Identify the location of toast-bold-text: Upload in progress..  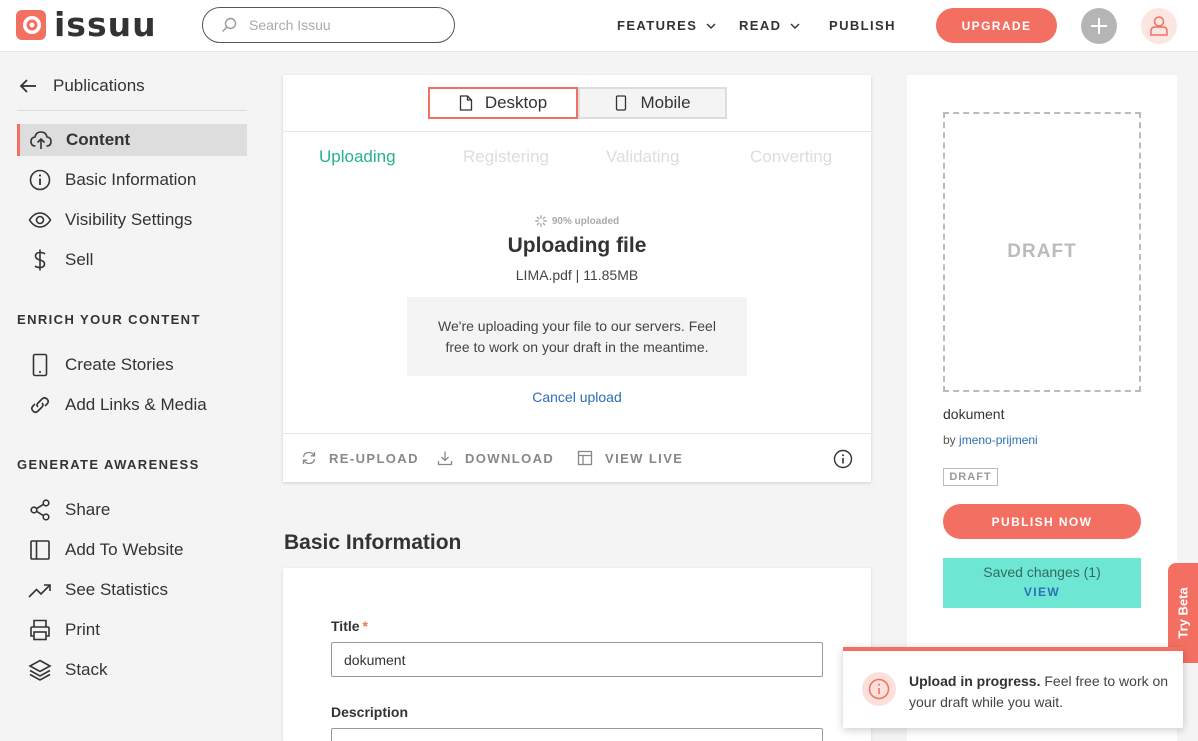
(975, 681).